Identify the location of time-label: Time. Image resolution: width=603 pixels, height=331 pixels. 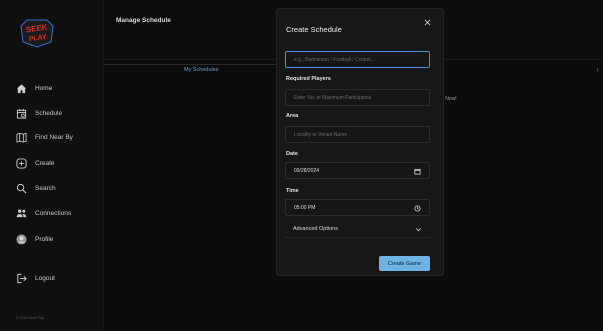
(292, 191).